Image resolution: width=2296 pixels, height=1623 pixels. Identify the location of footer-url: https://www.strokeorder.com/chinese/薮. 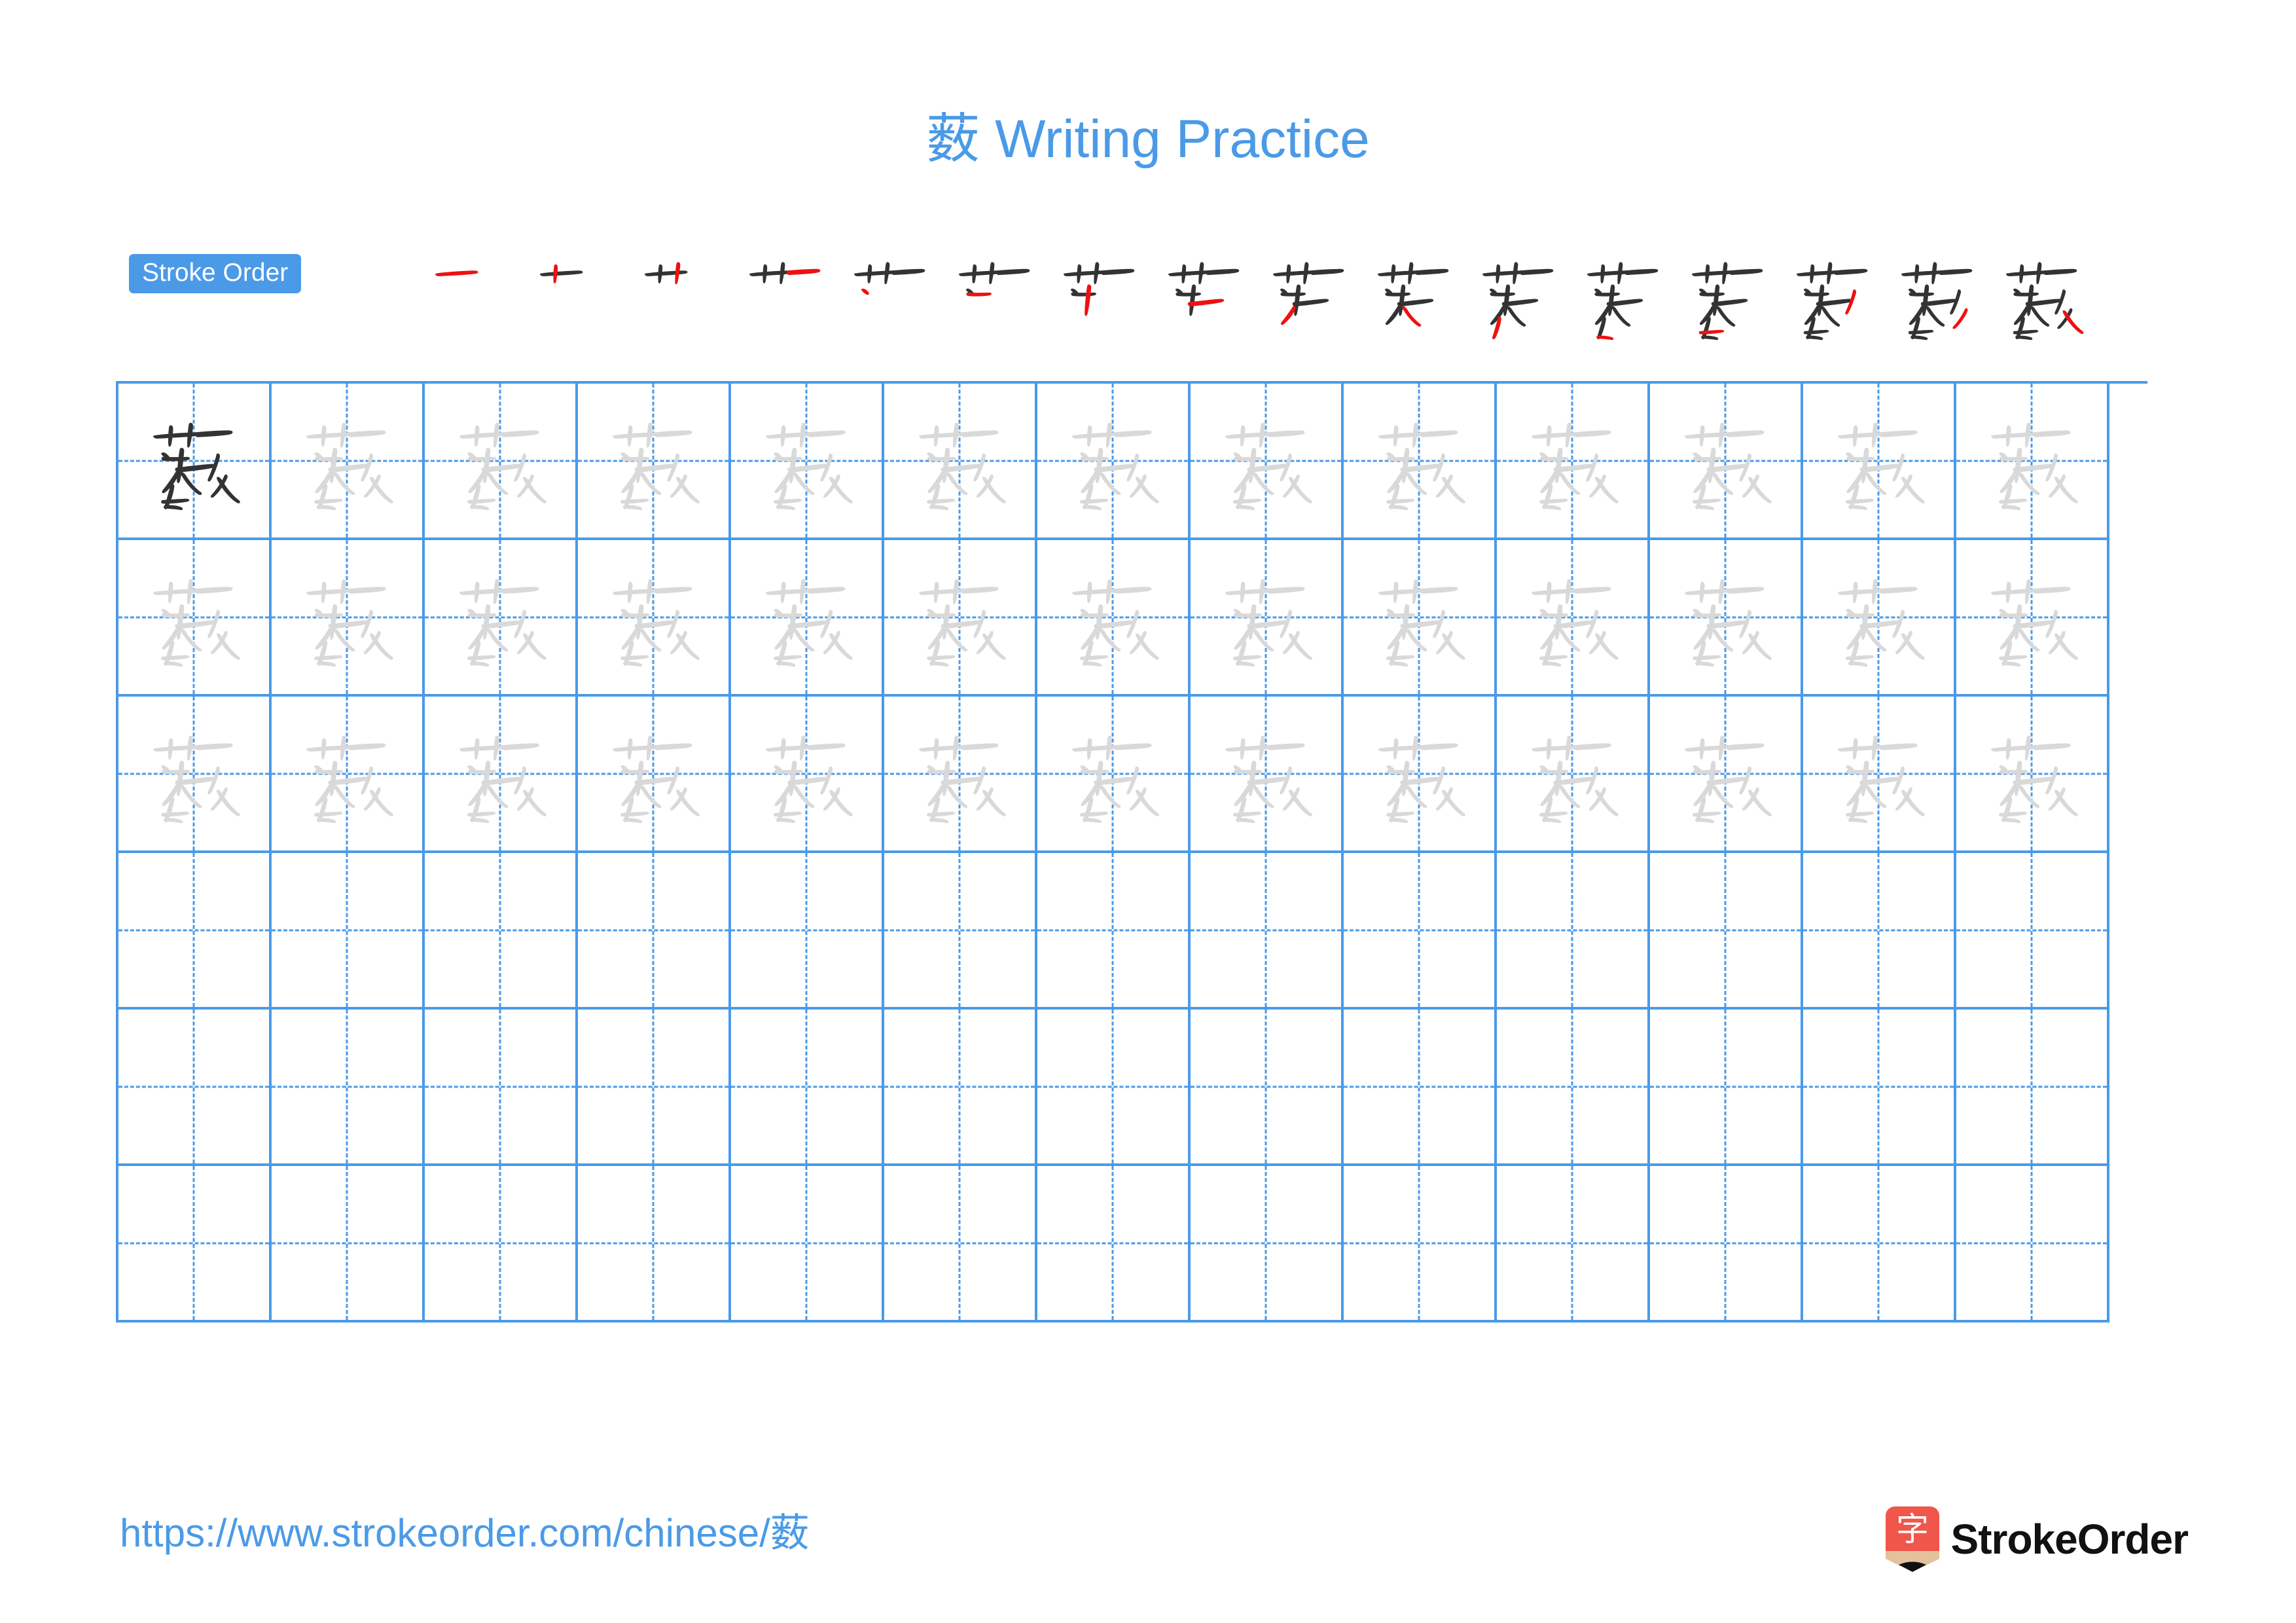
(465, 1533).